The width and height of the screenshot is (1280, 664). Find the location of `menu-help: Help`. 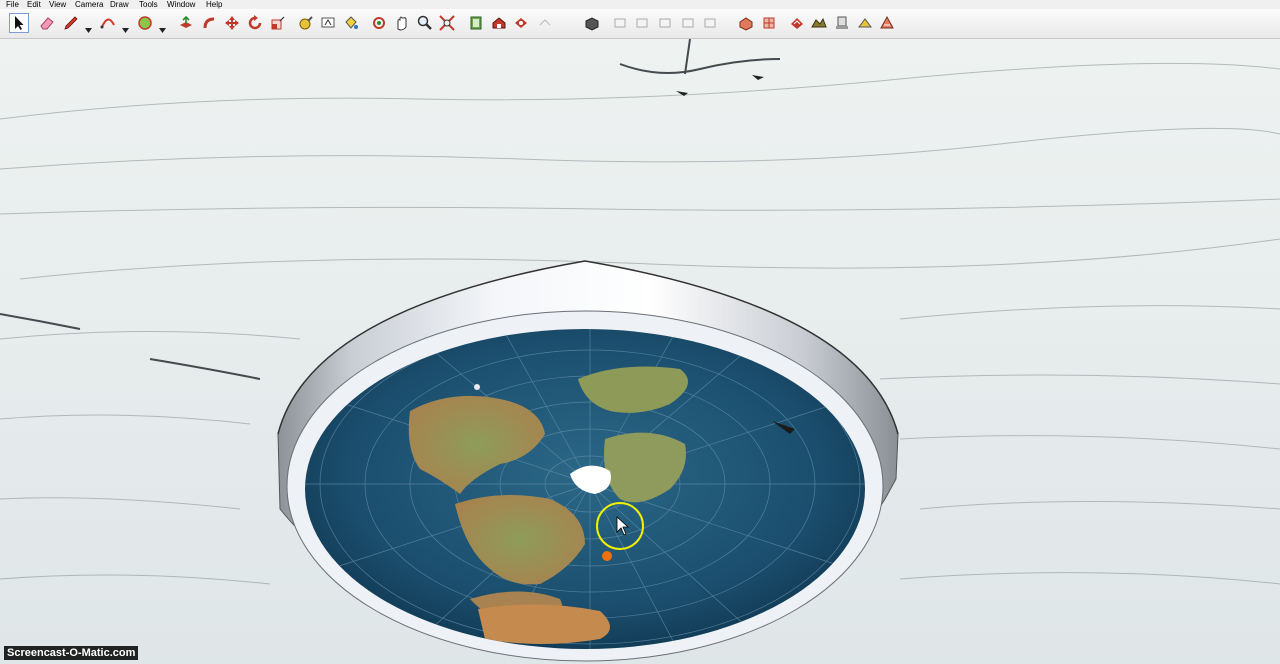

menu-help: Help is located at coordinates (214, 4).